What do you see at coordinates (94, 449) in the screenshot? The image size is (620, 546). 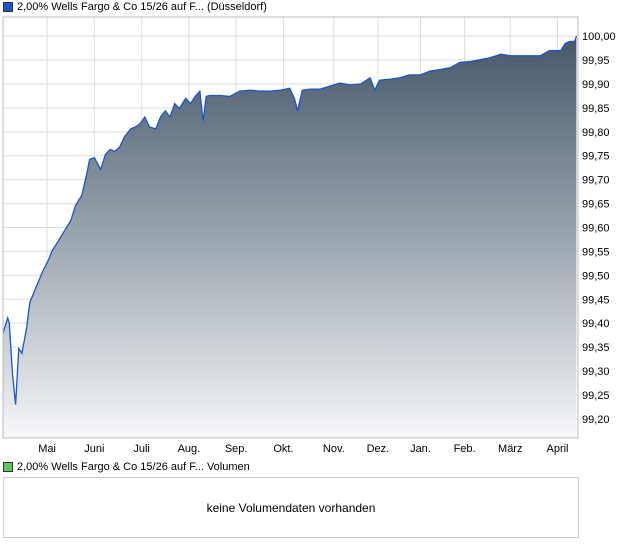 I see `x-tick-label: Juni` at bounding box center [94, 449].